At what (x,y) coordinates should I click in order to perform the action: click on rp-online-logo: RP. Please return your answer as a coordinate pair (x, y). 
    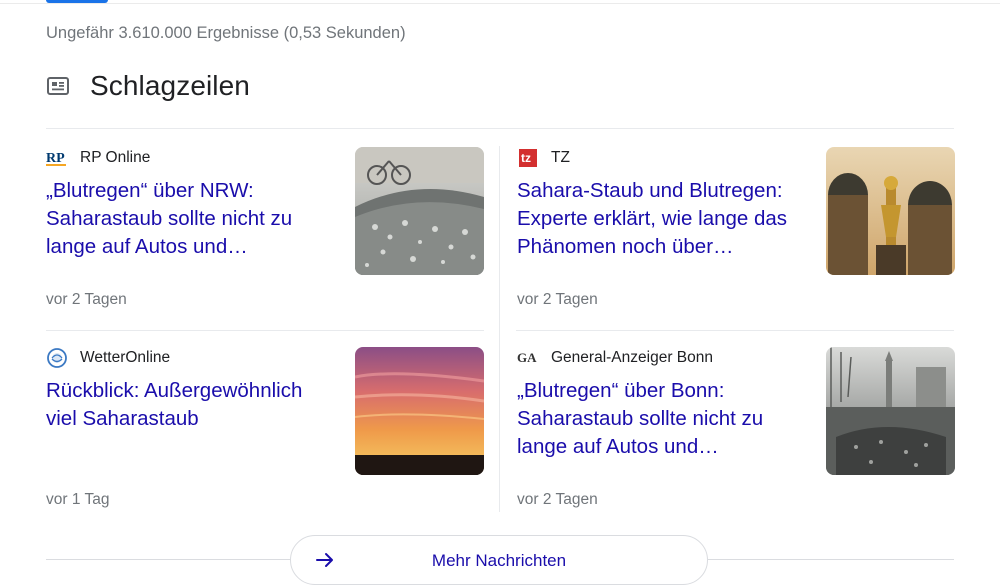
    Looking at the image, I should click on (57, 158).